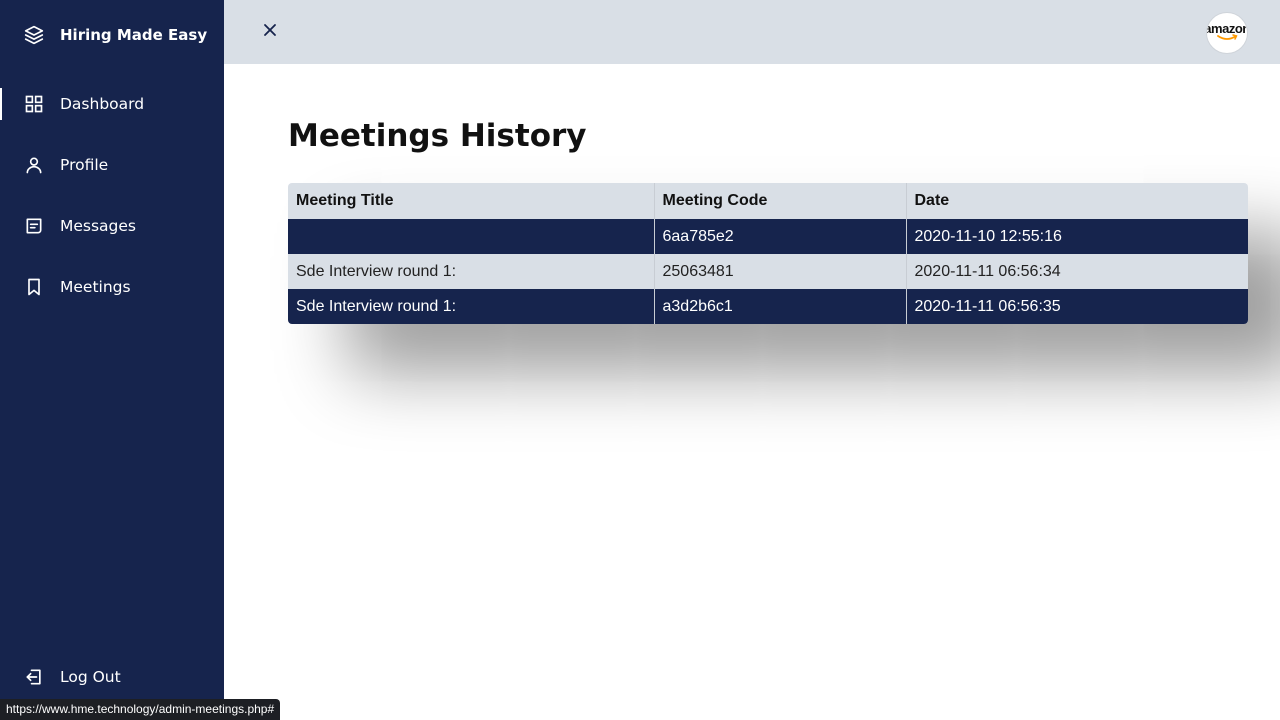  I want to click on table-header-row: Meeting Title Meeting Code Date, so click(768, 201).